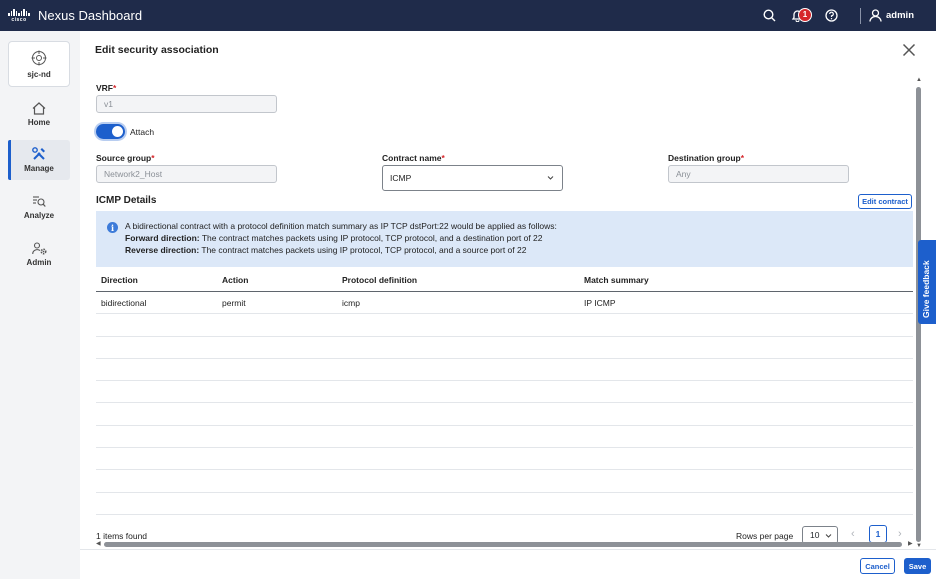 The width and height of the screenshot is (936, 579). I want to click on destination-group-input: Any, so click(758, 174).